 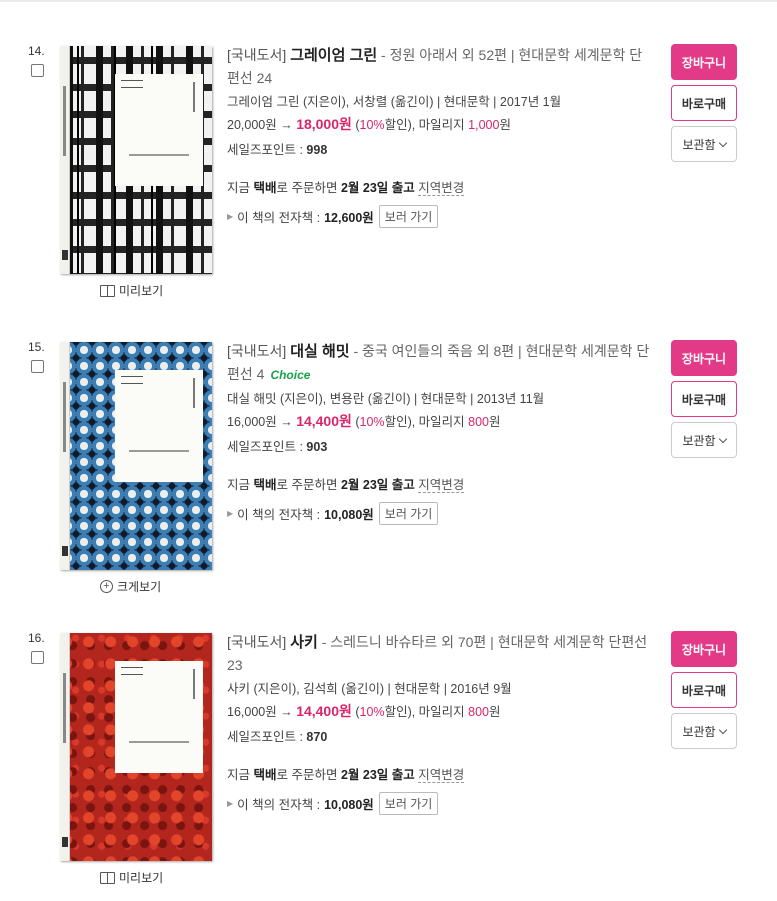 What do you see at coordinates (369, 689) in the screenshot?
I see `book-meta: 사키 (지은이), 김석희 (옮긴이) | 현대문학 | 2016년 9월` at bounding box center [369, 689].